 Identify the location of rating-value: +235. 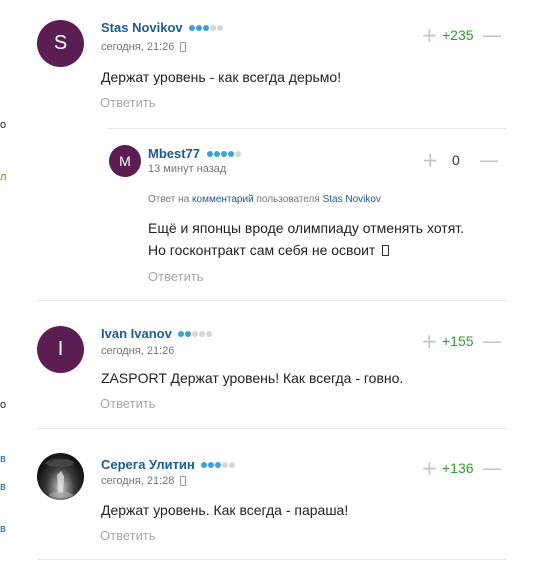
(458, 35).